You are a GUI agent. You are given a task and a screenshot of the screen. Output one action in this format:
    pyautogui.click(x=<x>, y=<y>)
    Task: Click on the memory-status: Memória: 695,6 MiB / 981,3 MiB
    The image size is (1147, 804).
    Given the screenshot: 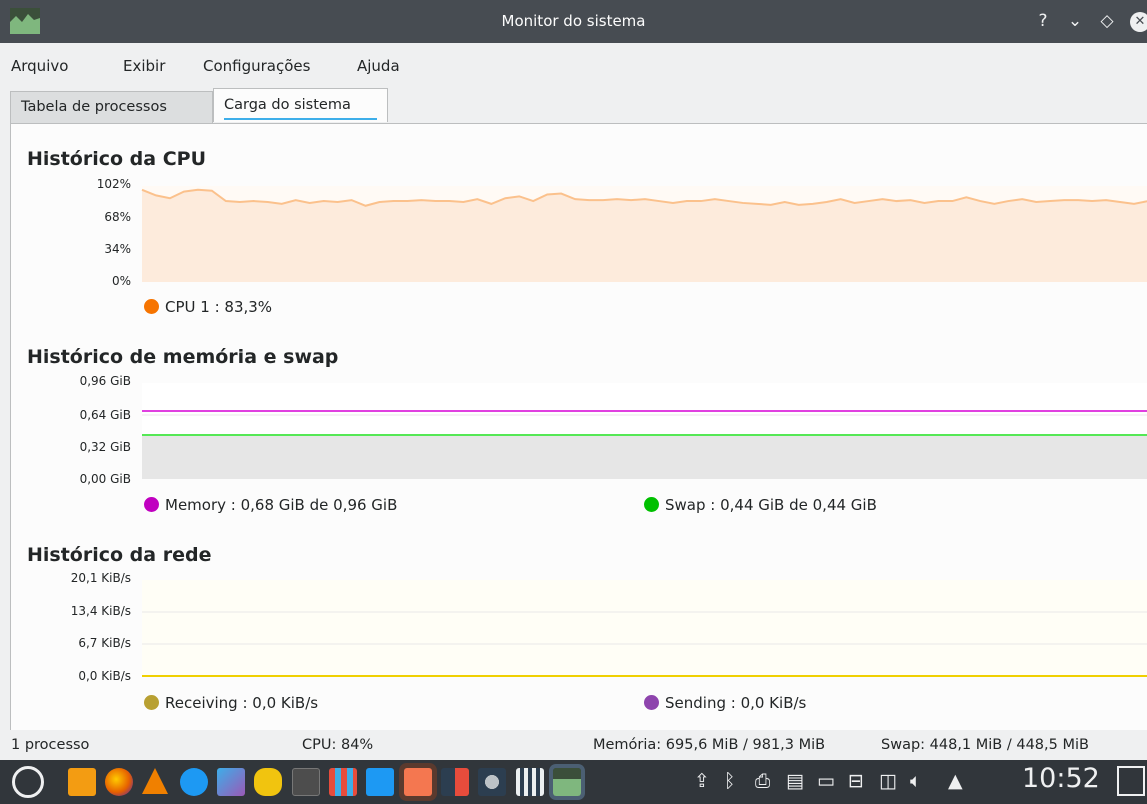 What is the action you would take?
    pyautogui.click(x=709, y=745)
    